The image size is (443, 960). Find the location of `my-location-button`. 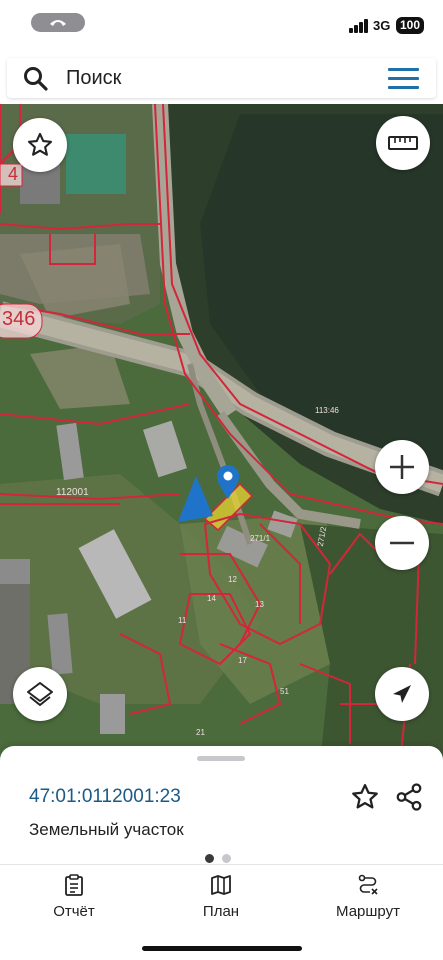

my-location-button is located at coordinates (402, 694).